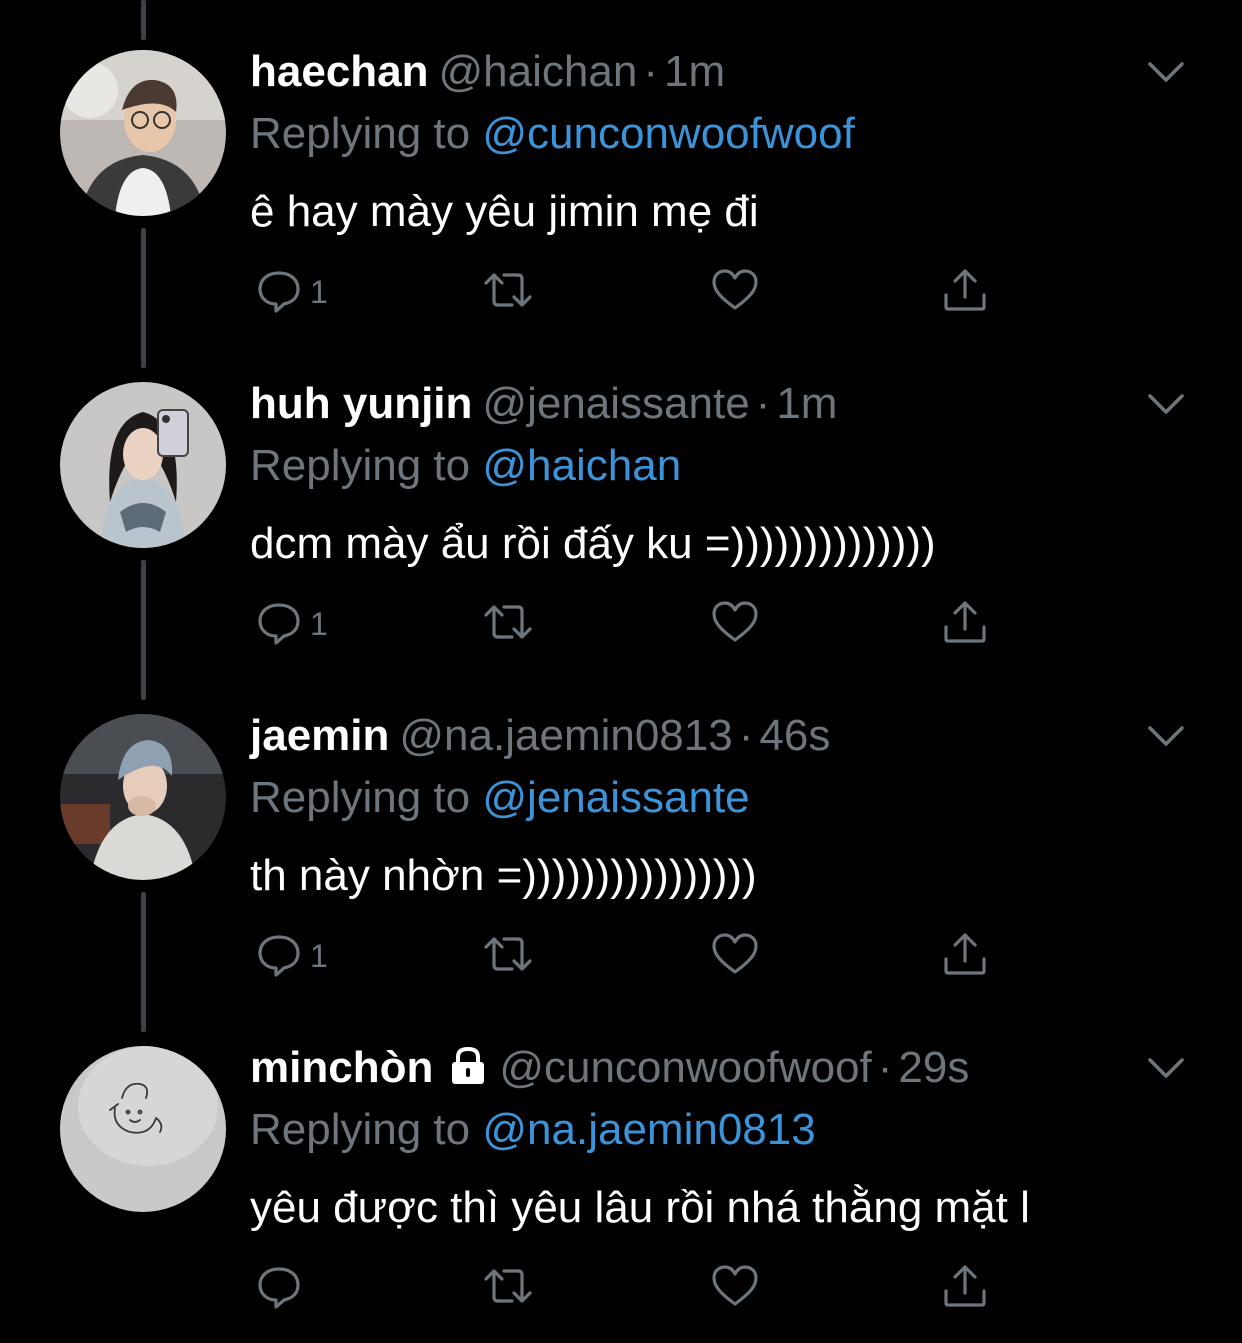 The width and height of the screenshot is (1242, 1343). Describe the element at coordinates (468, 1072) in the screenshot. I see `lock-icon` at that location.